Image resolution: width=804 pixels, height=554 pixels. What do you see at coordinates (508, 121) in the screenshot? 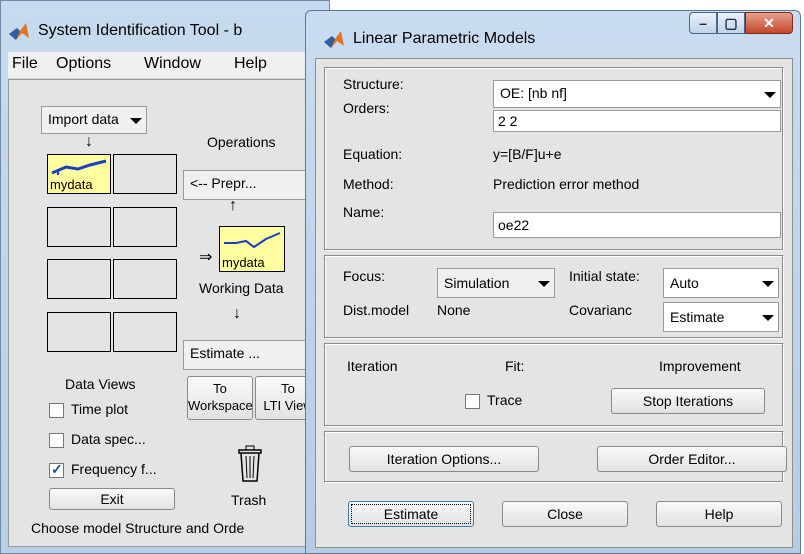
I see `orders-value: 2 2` at bounding box center [508, 121].